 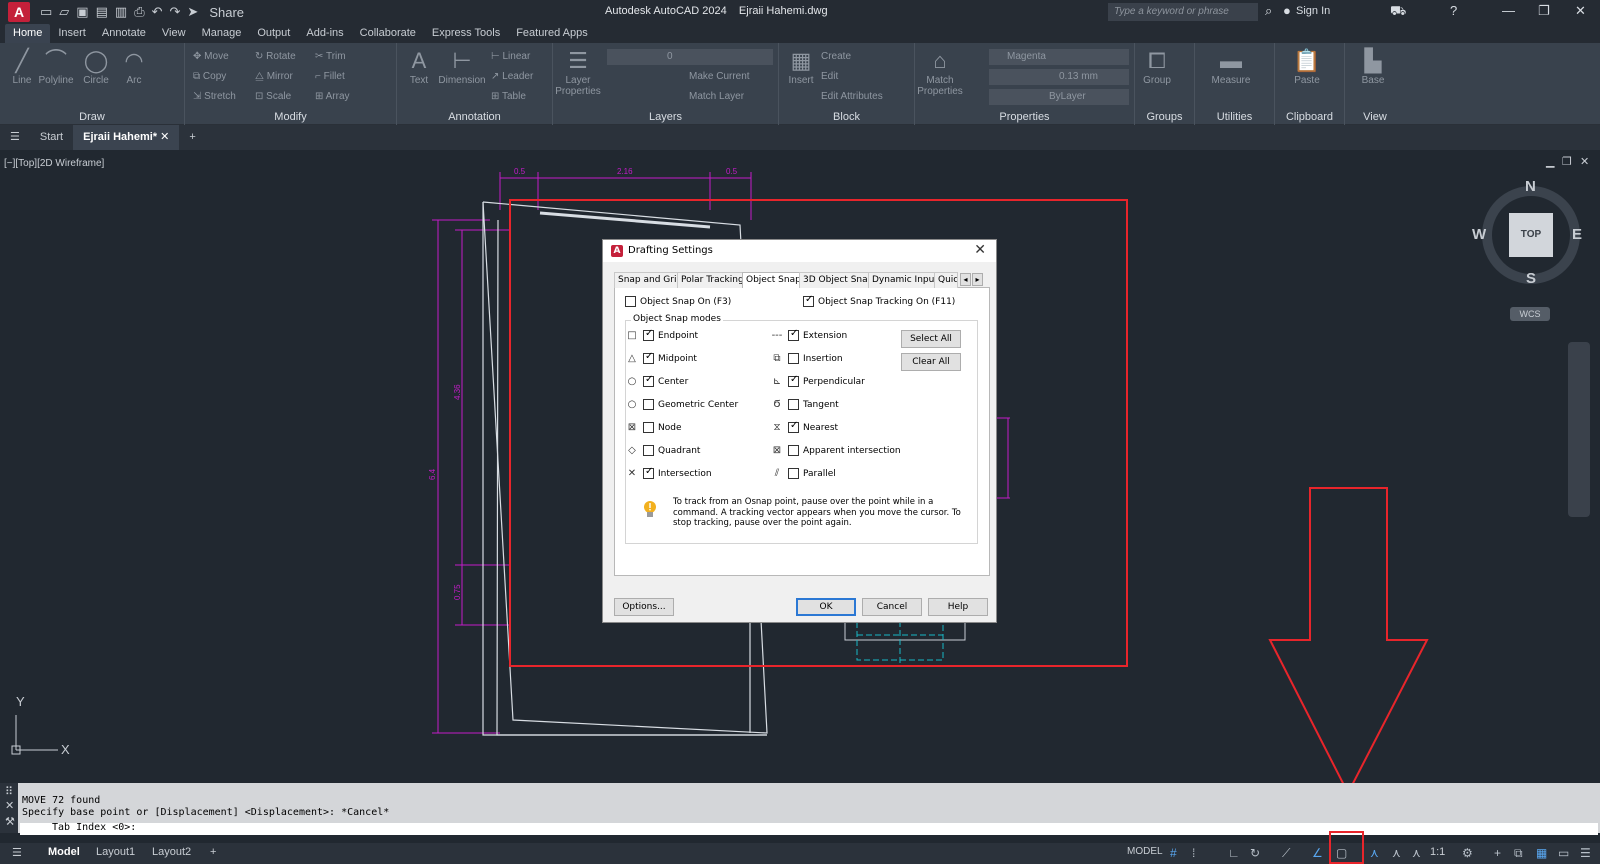 I want to click on ribbon-tab-annotate: Annotate, so click(x=124, y=33).